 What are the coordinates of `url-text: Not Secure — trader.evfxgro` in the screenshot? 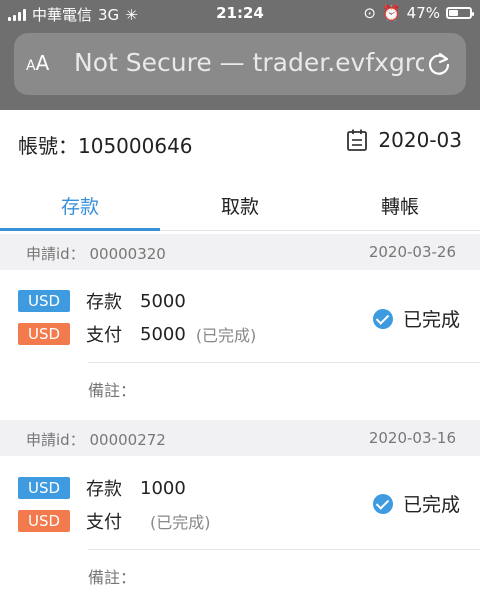 It's located at (249, 62).